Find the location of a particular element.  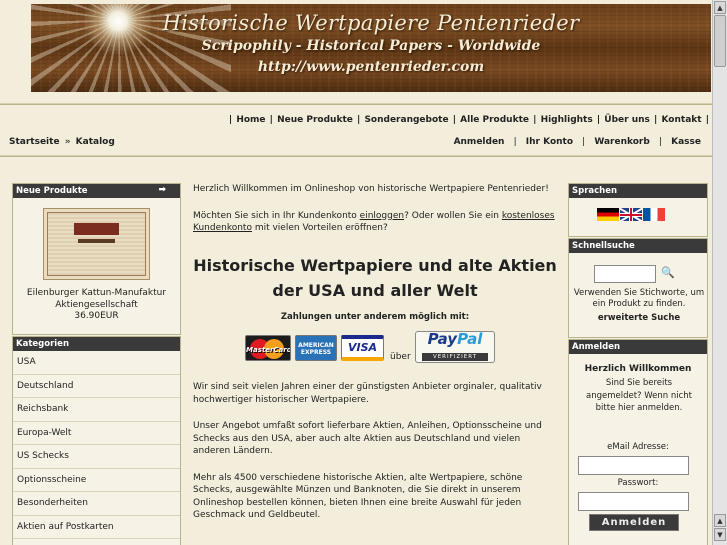

scrollbar: ▲ ▲ ▼ is located at coordinates (719, 272).